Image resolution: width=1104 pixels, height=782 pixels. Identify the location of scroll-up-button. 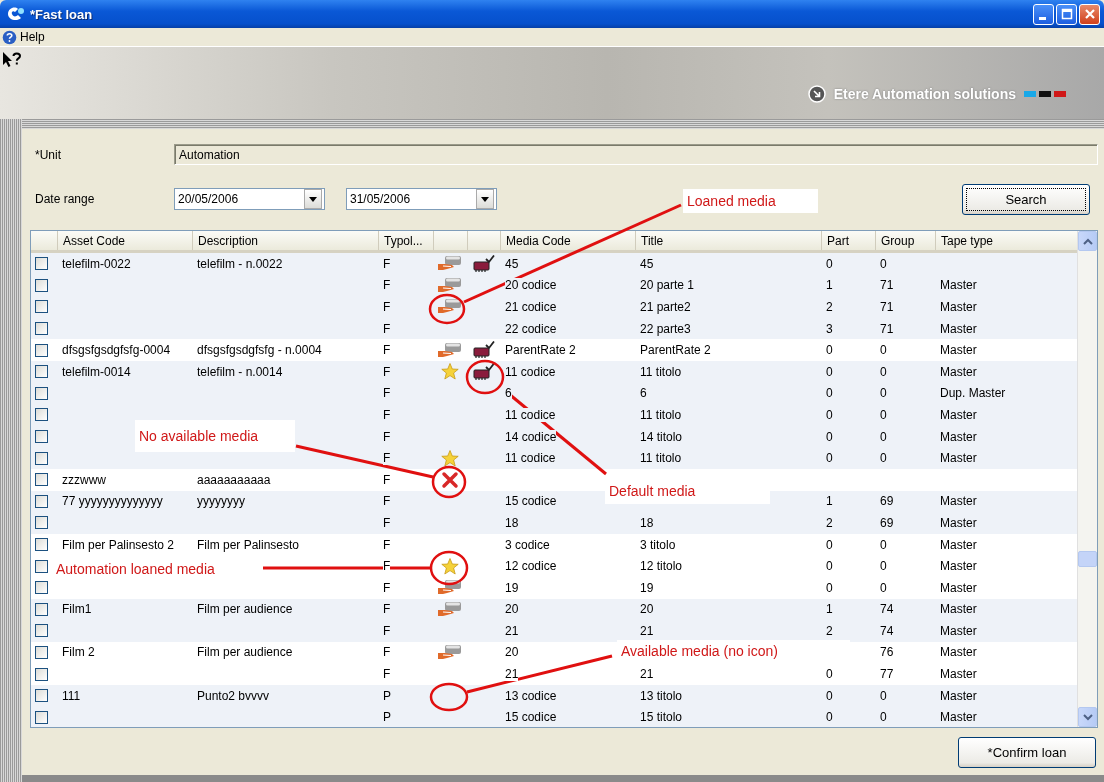
(1087, 241).